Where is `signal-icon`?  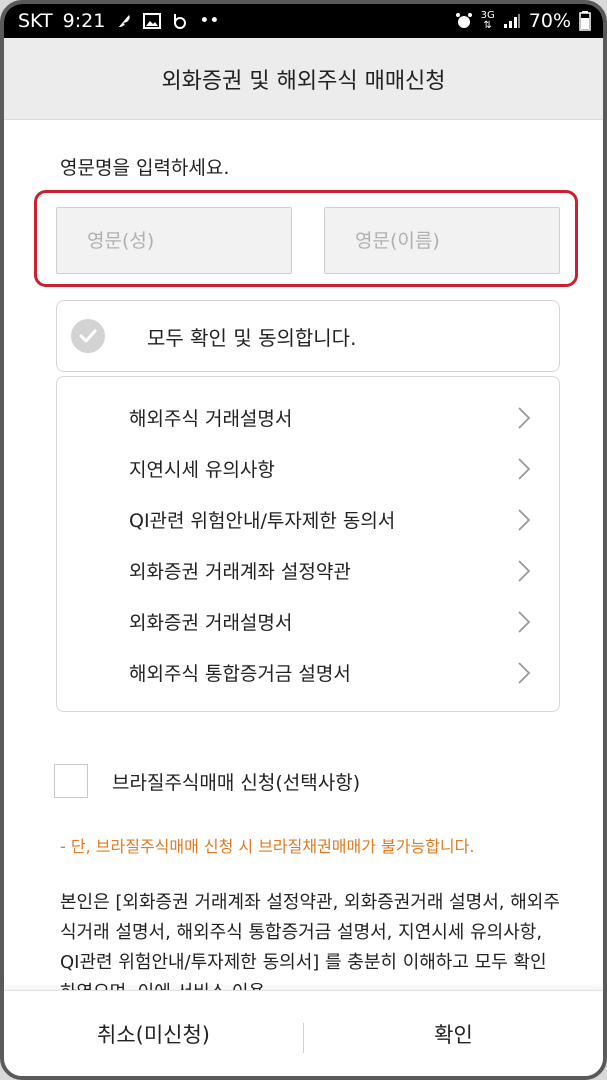 signal-icon is located at coordinates (512, 21).